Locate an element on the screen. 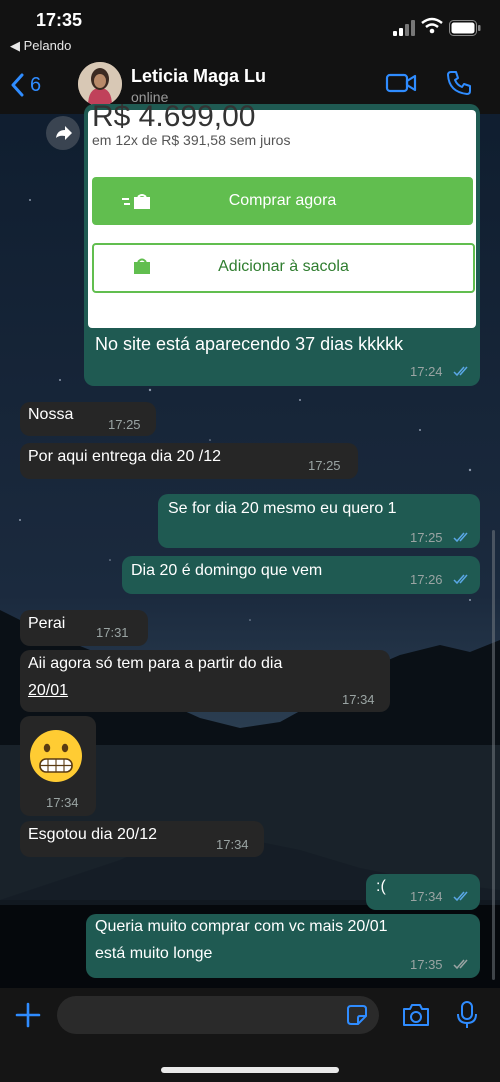  delivered-receipt-icon is located at coordinates (460, 964).